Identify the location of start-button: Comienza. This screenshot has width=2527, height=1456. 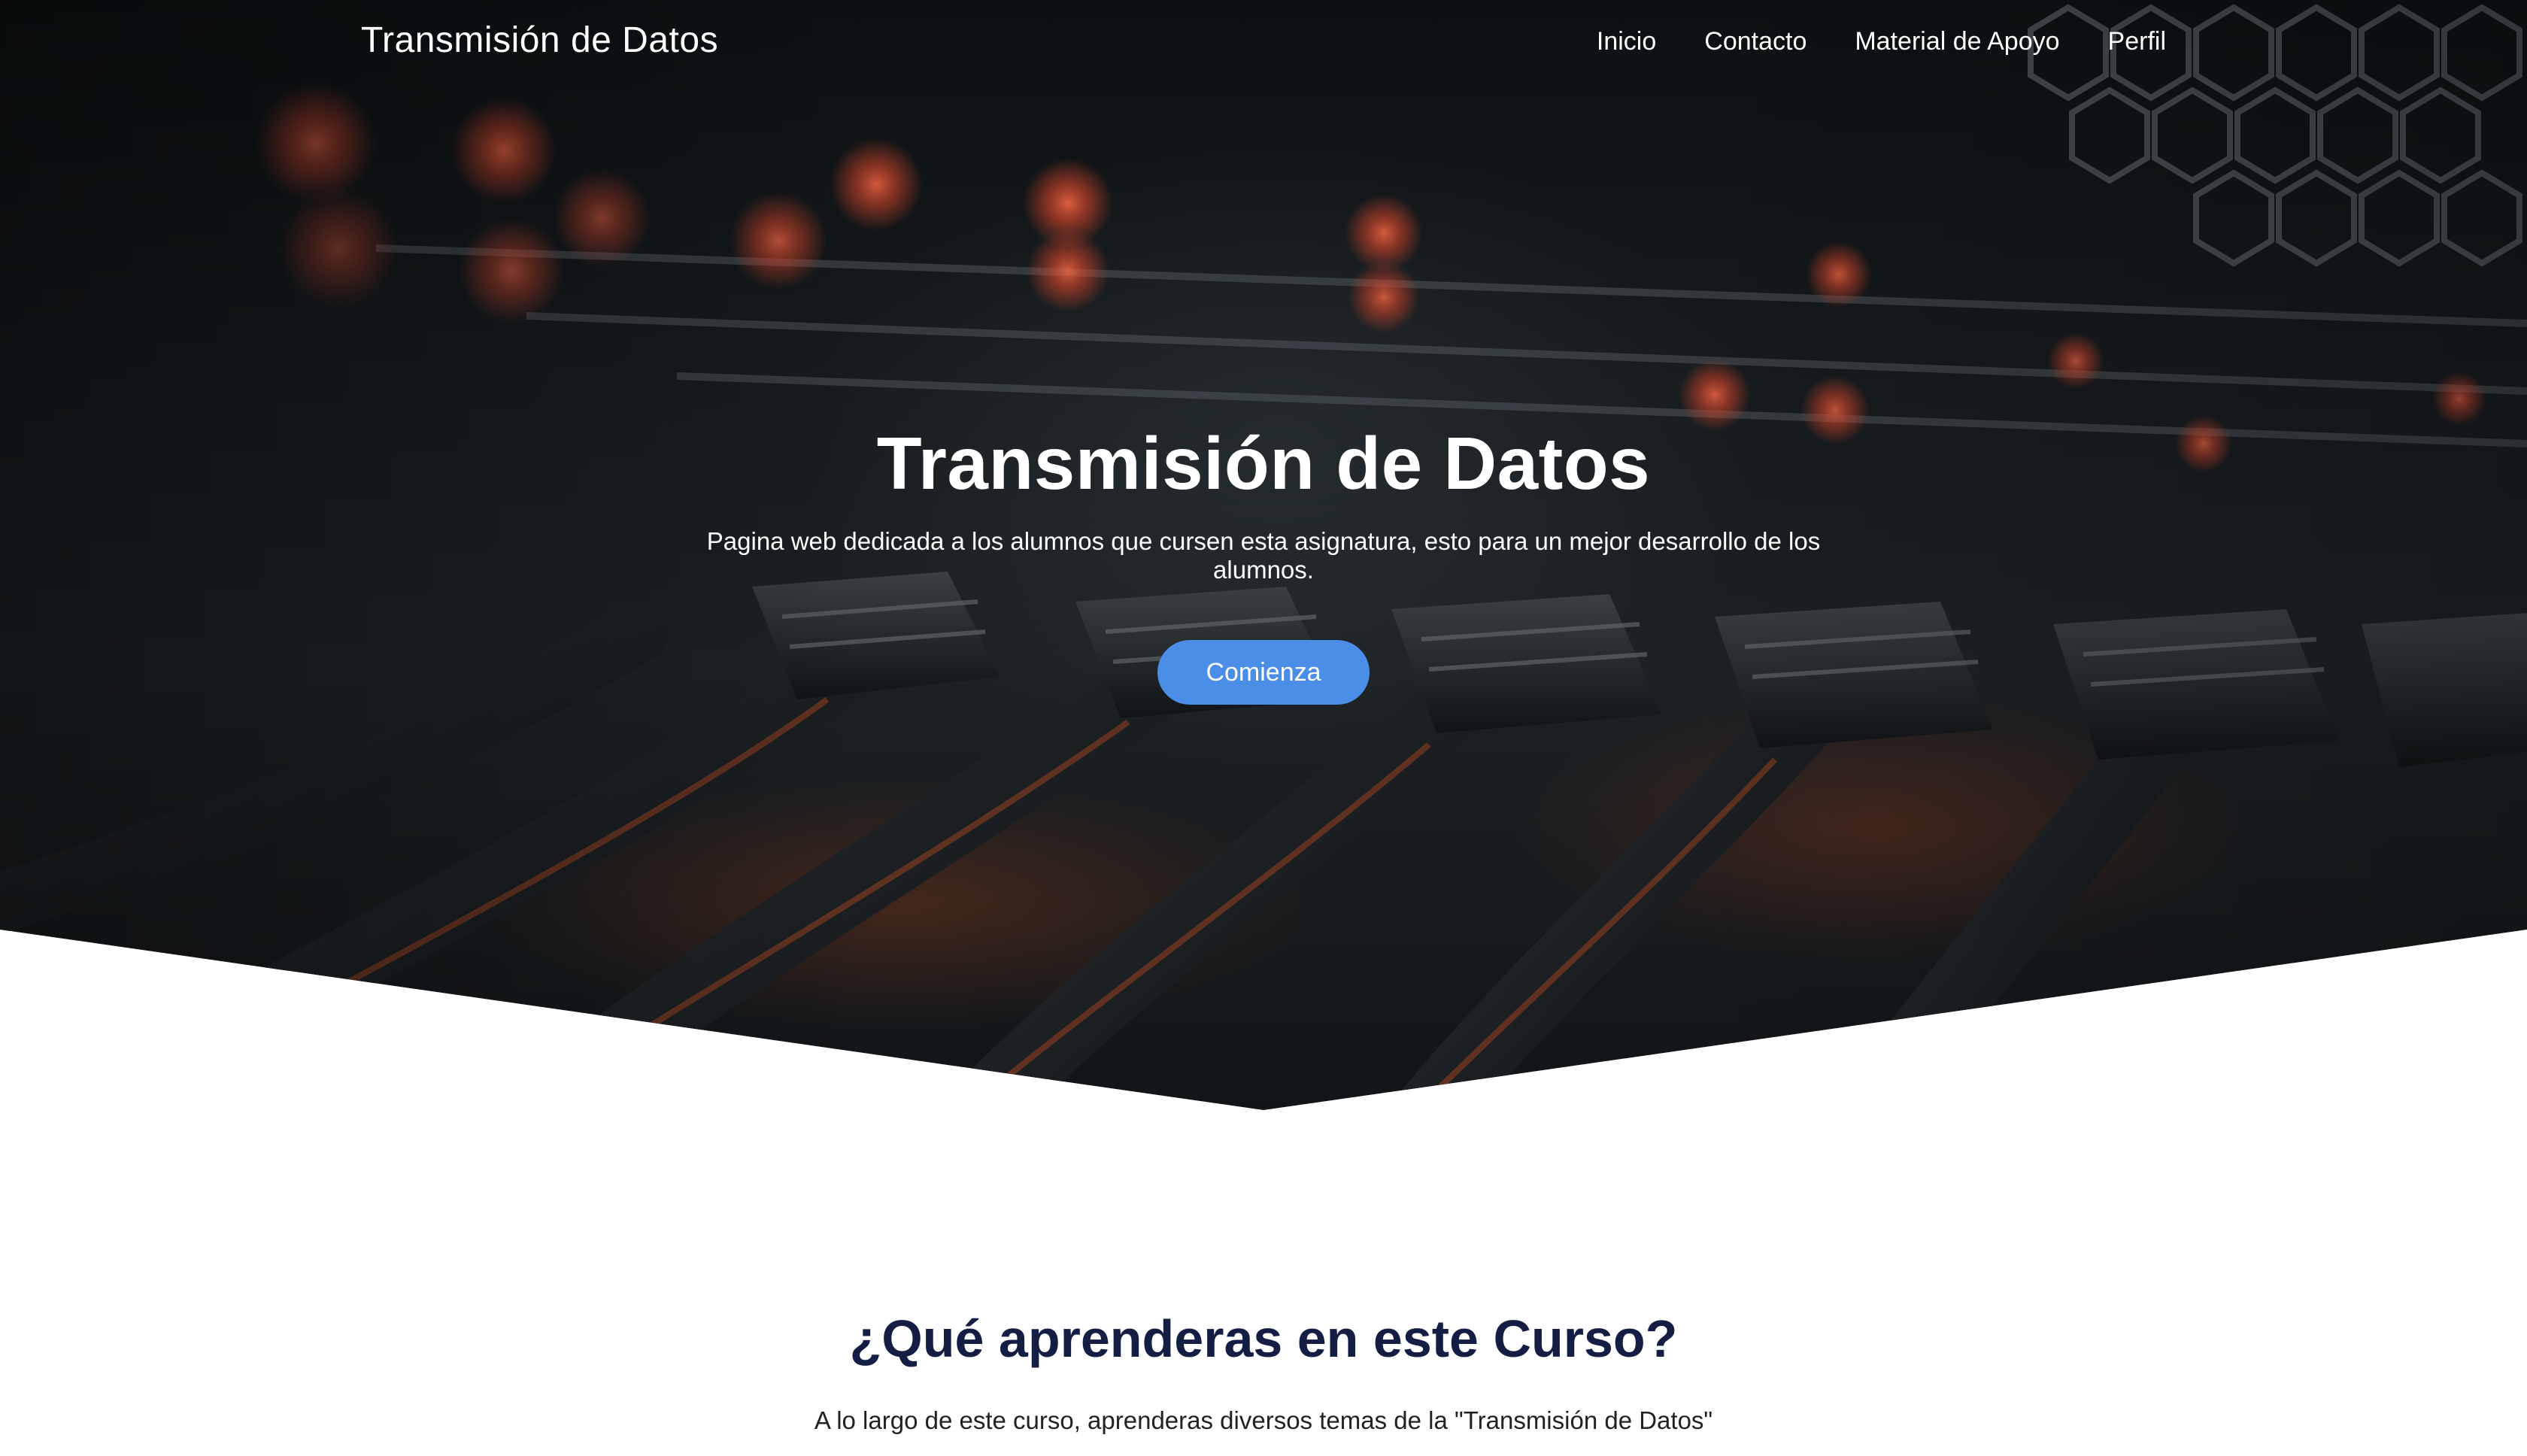
(1263, 672).